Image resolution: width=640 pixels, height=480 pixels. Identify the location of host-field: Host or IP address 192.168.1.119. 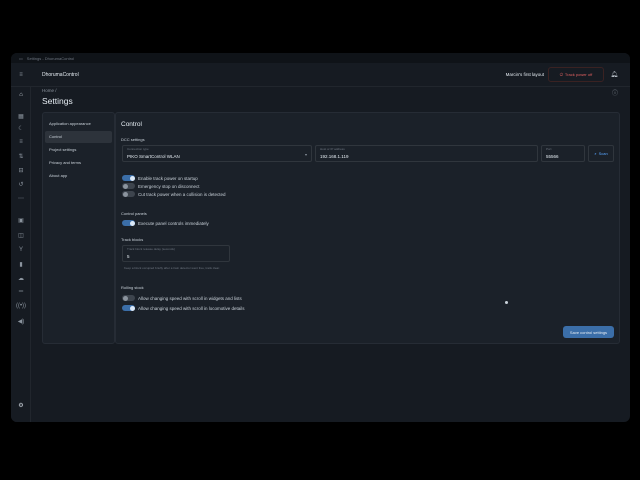
(426, 153).